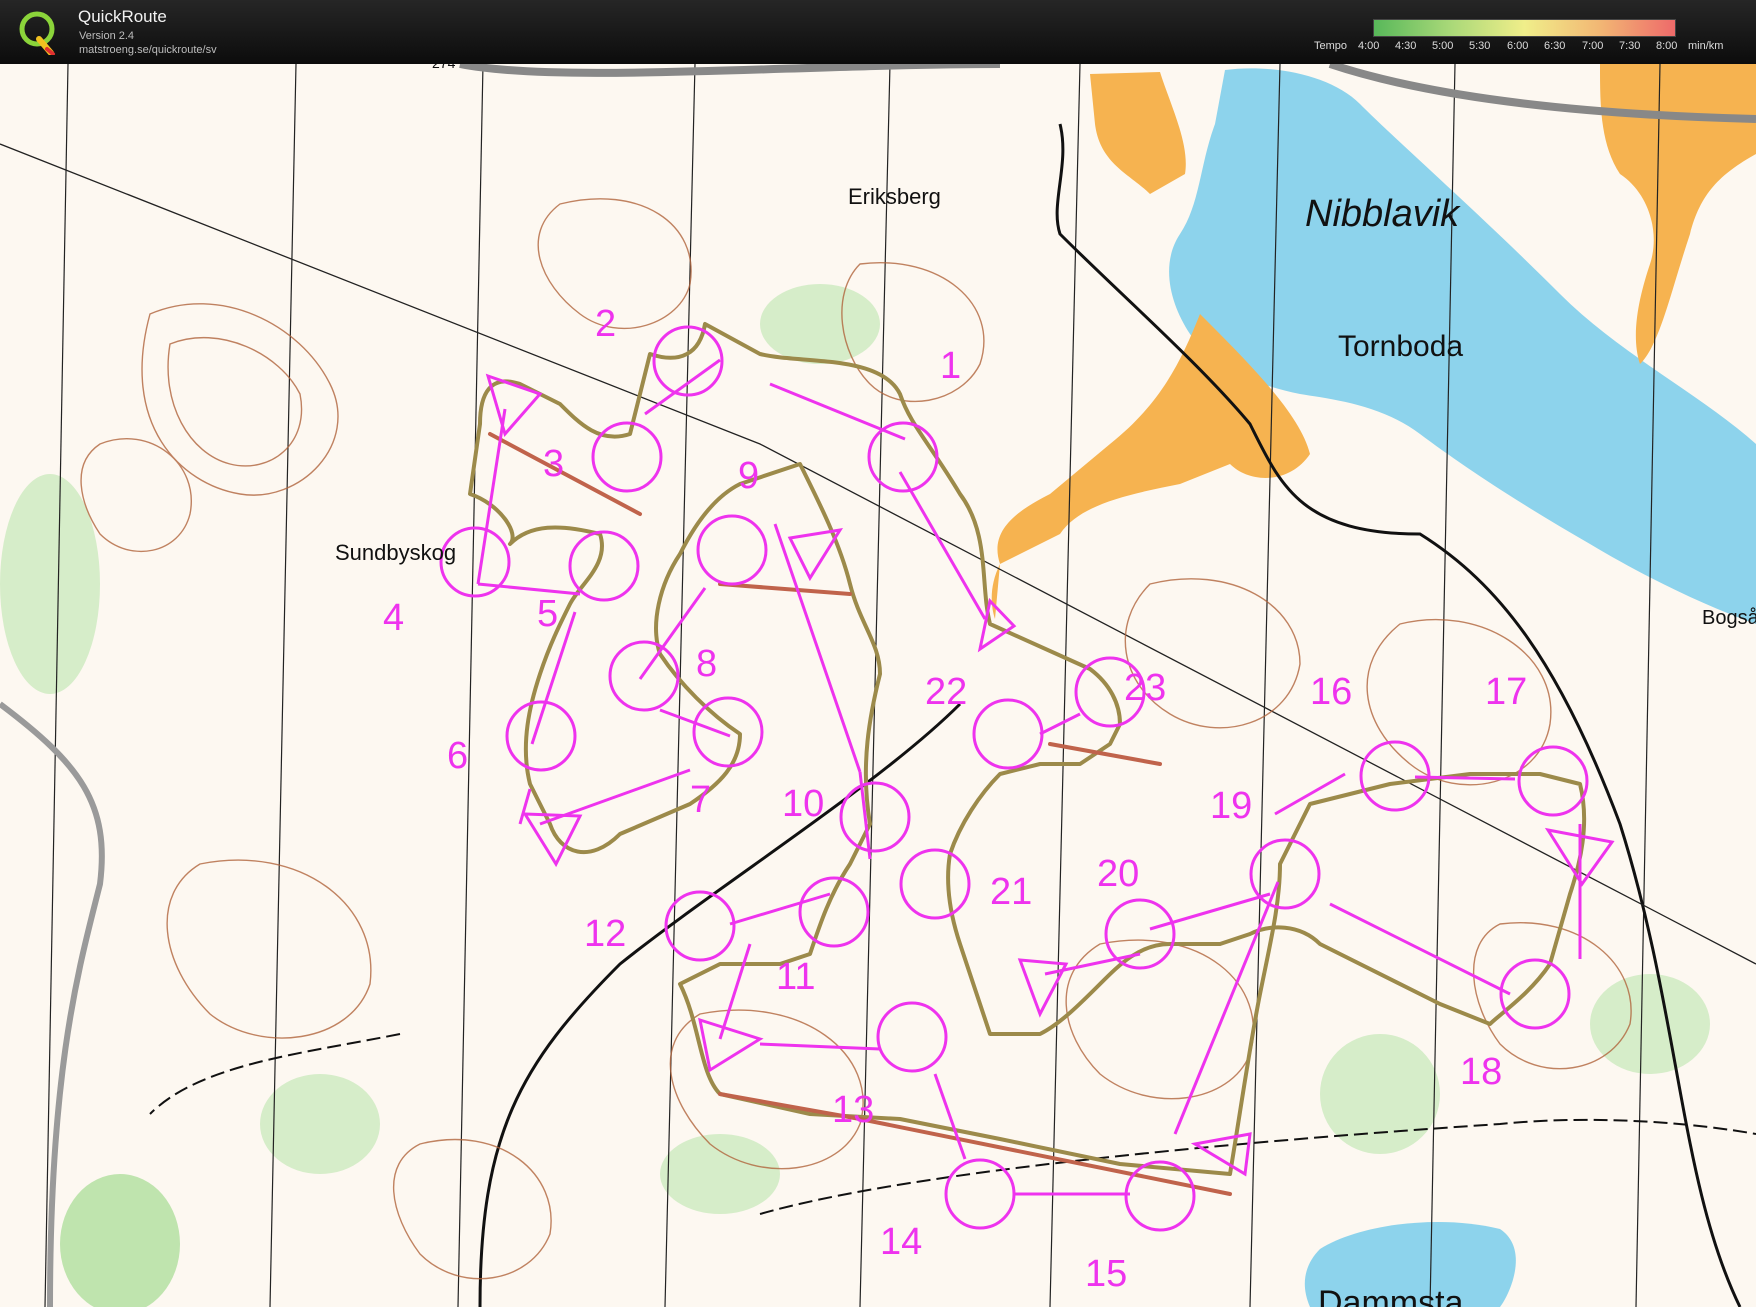 The width and height of the screenshot is (1756, 1307). Describe the element at coordinates (1406, 46) in the screenshot. I see `pace-tick: 4:30` at that location.